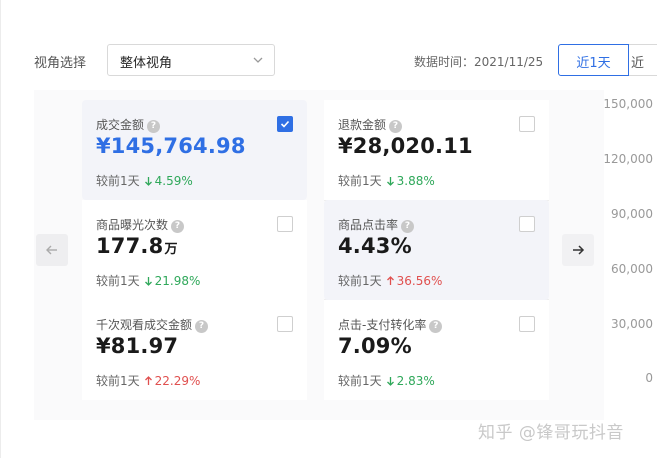  Describe the element at coordinates (137, 246) in the screenshot. I see `metric-value: 177.8万` at that location.